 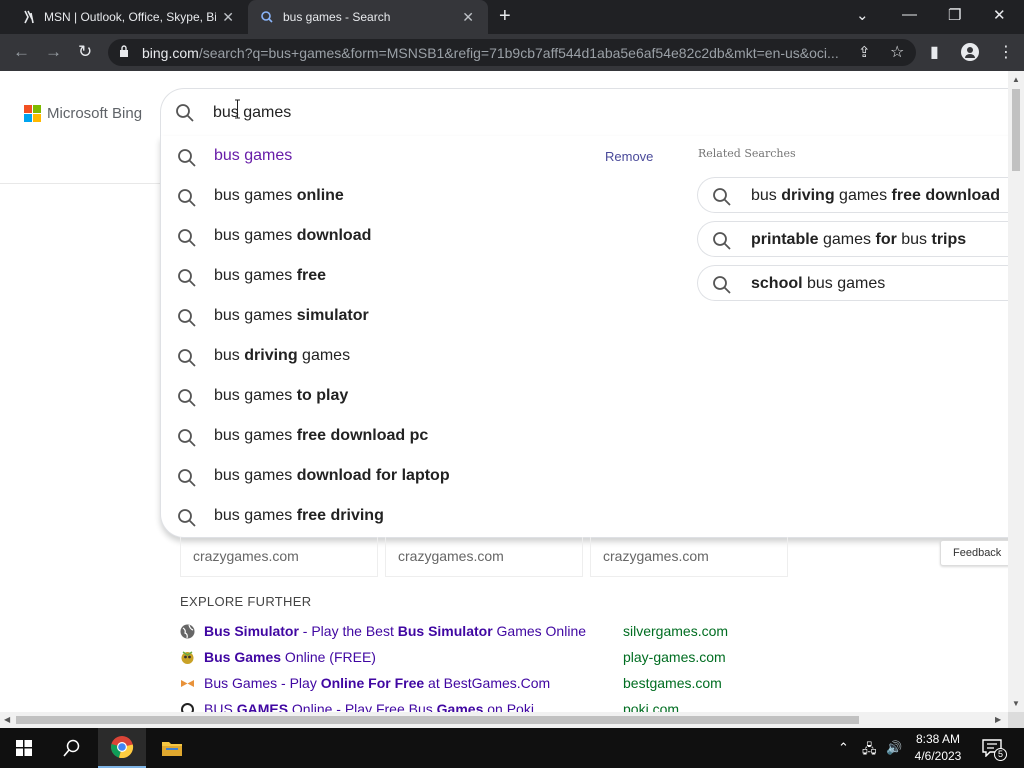 I want to click on new-tab-icon: +, so click(x=505, y=16).